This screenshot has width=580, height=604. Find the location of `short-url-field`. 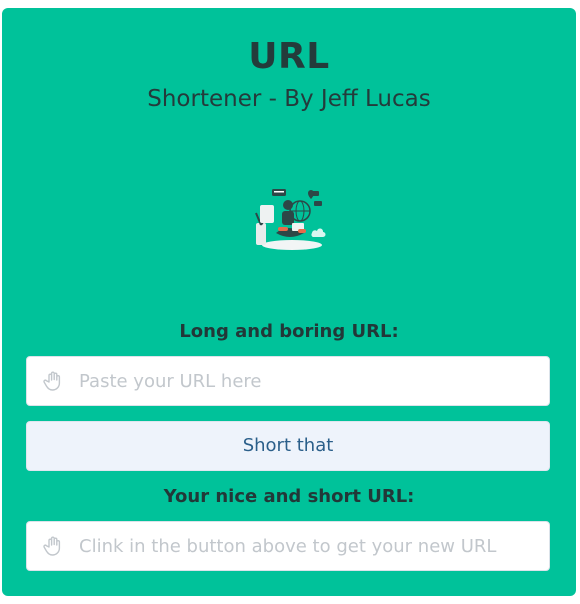

short-url-field is located at coordinates (288, 546).